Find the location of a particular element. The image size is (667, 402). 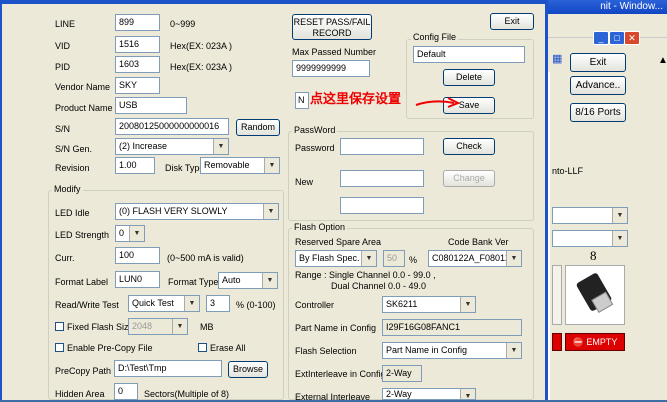

codebank-dropdown: C080122A_F080122A is located at coordinates (475, 258).